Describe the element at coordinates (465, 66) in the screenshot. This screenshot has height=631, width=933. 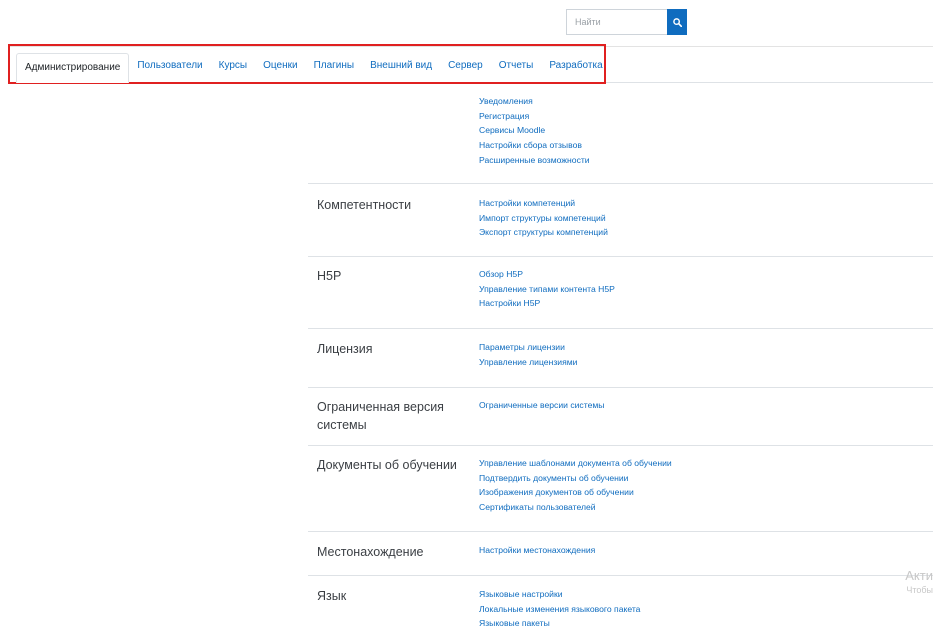
I see `tab-server: Сервер` at that location.